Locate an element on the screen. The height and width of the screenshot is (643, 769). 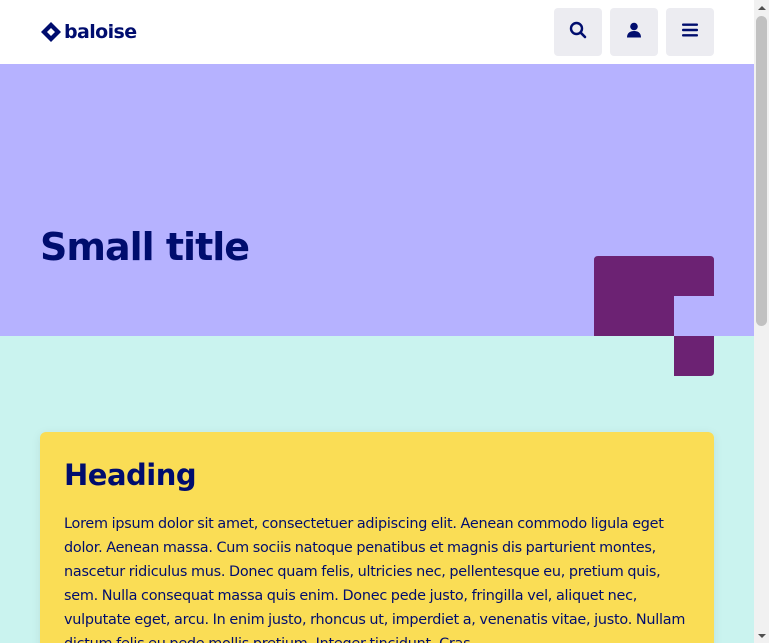
menu-icon is located at coordinates (690, 32).